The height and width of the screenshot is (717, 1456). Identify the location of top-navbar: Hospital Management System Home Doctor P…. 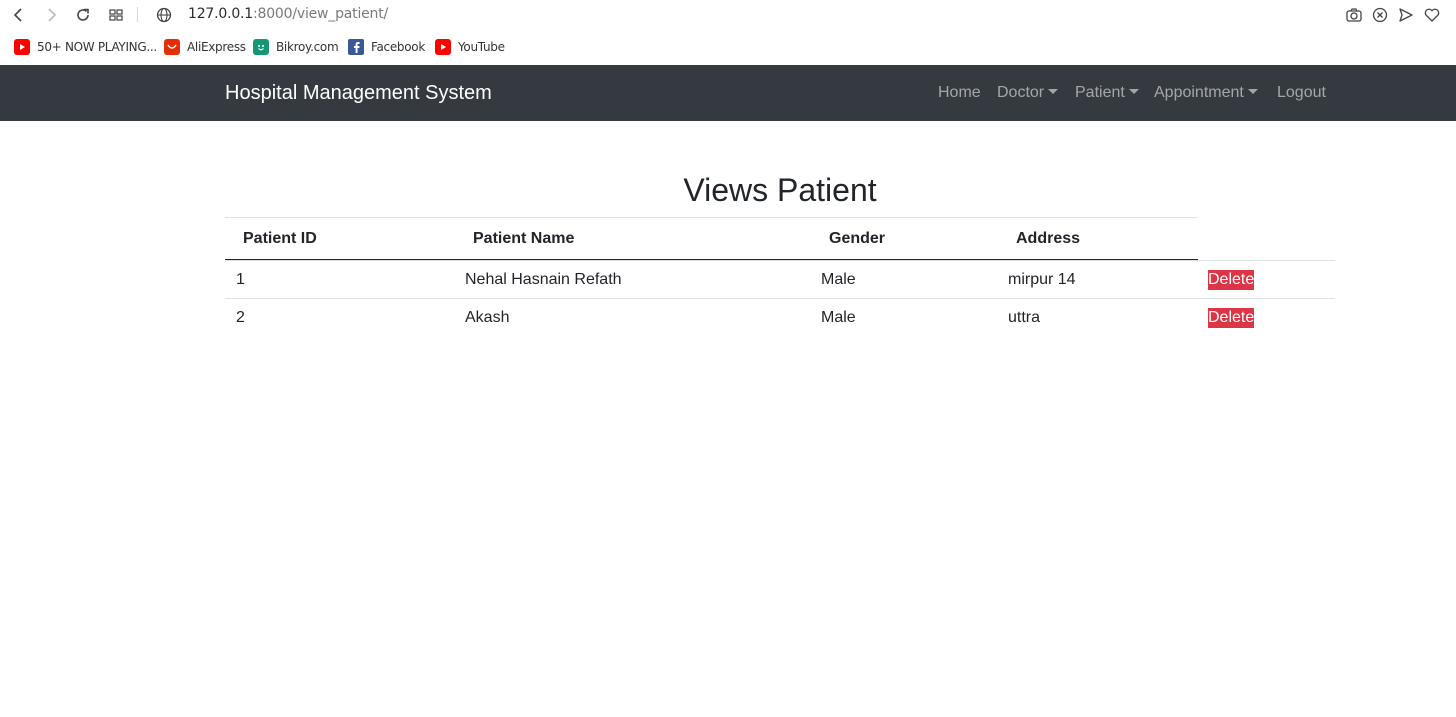
(728, 93).